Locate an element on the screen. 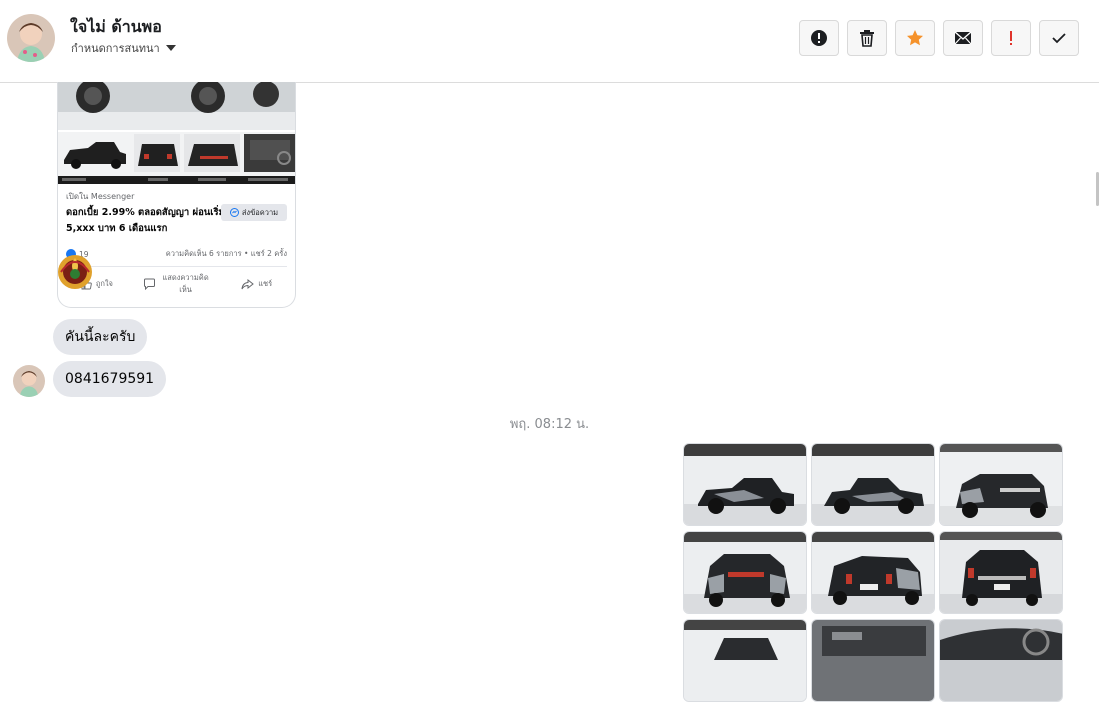 Image resolution: width=1099 pixels, height=702 pixels. send-message-button: ส่งข้อความ is located at coordinates (254, 212).